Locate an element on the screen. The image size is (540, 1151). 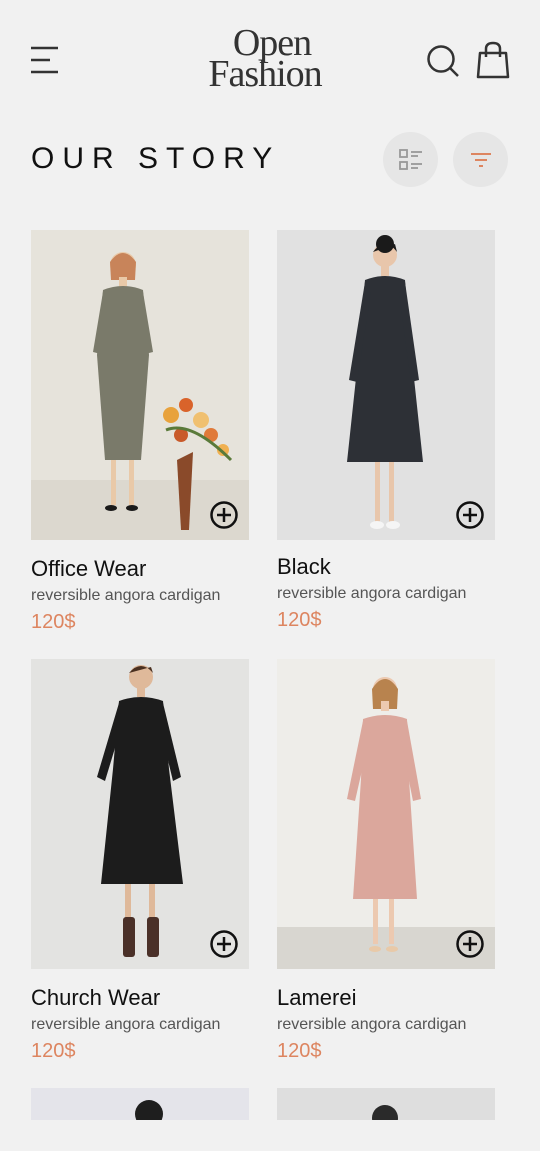
cart-button is located at coordinates (493, 60).